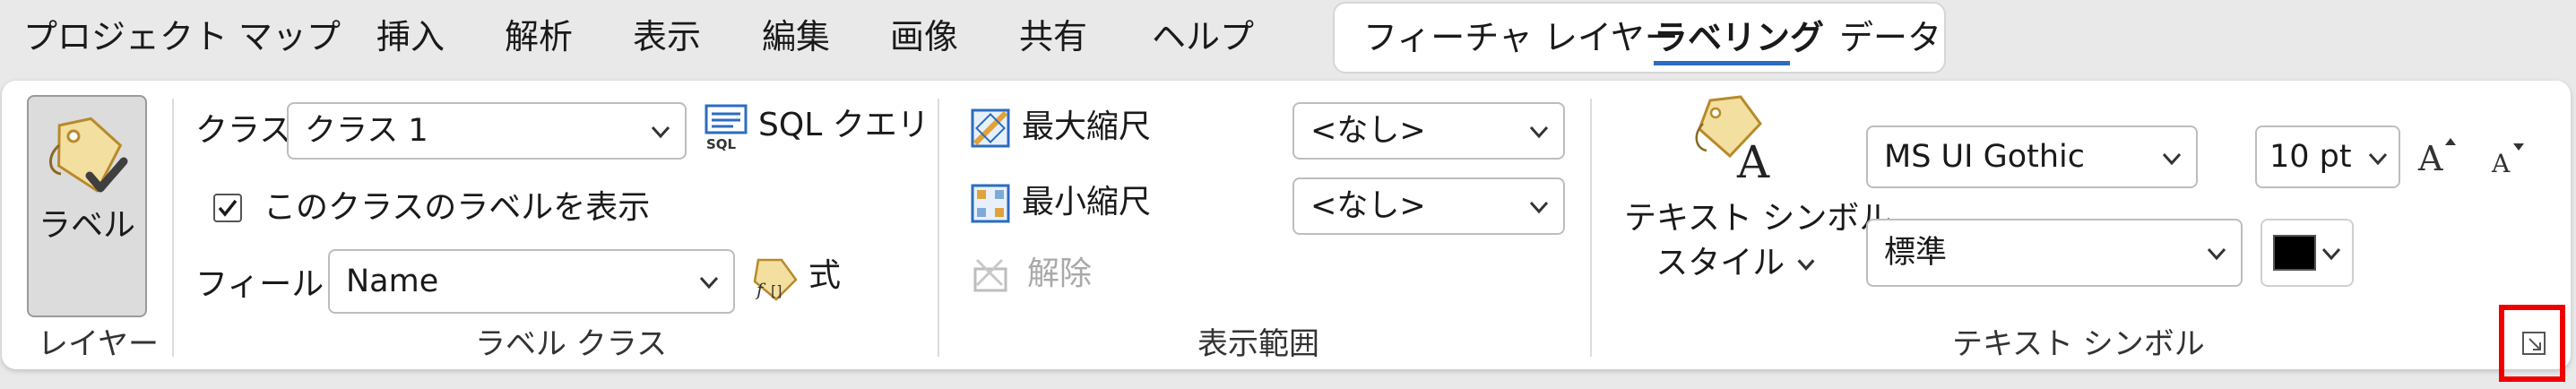 The width and height of the screenshot is (2576, 389). What do you see at coordinates (1758, 196) in the screenshot?
I see `text-symbol-style-button: A テキスト シンボル スタイル` at bounding box center [1758, 196].